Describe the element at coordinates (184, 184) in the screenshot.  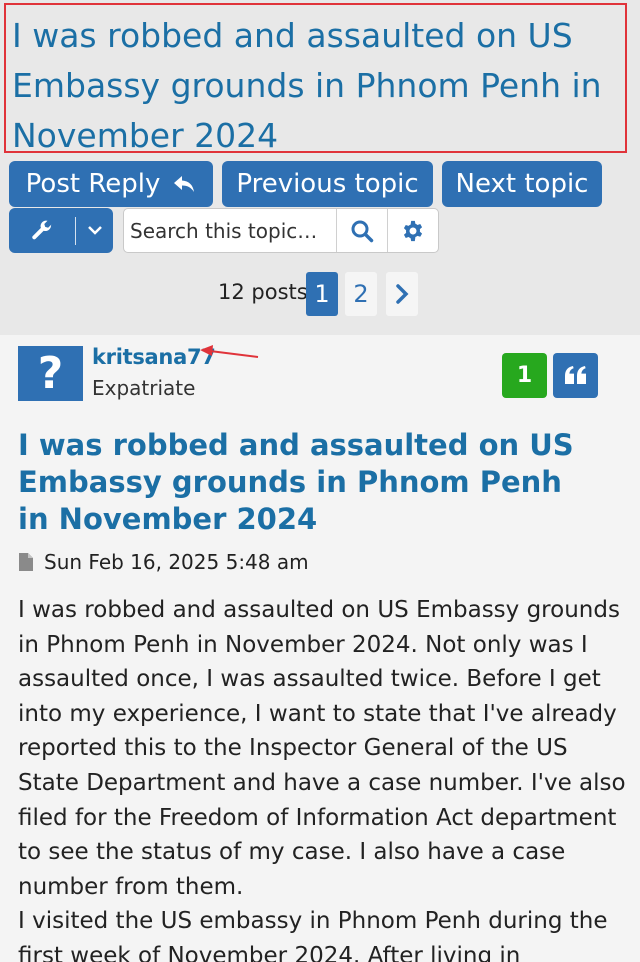
I see `reply-arrow-icon` at that location.